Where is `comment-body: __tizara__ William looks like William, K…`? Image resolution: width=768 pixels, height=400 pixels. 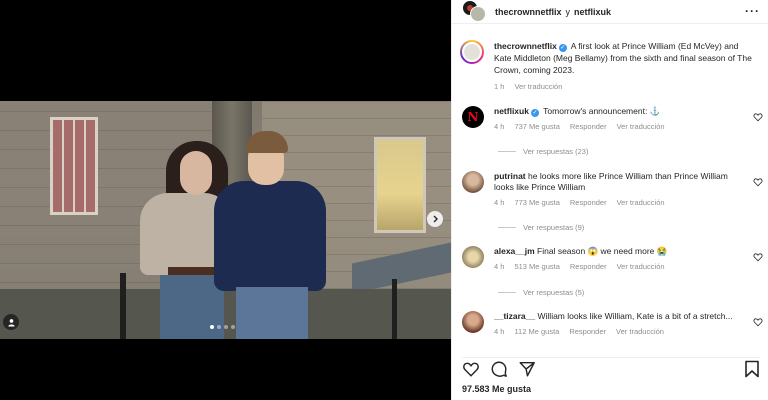
comment-body: __tizara__ William looks like William, K… is located at coordinates (619, 324).